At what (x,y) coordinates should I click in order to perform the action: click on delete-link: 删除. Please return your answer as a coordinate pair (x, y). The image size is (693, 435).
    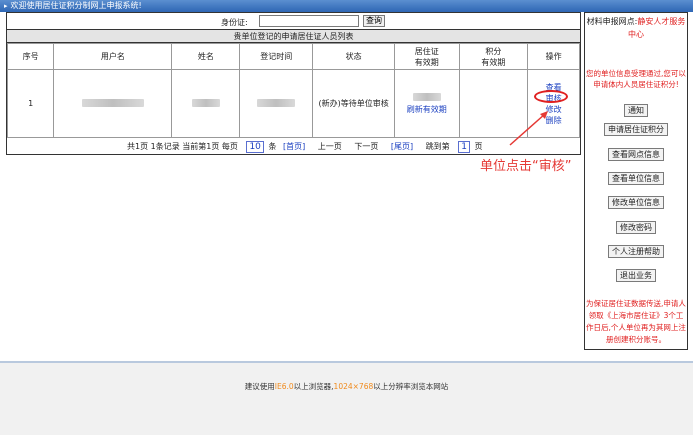
    Looking at the image, I should click on (553, 120).